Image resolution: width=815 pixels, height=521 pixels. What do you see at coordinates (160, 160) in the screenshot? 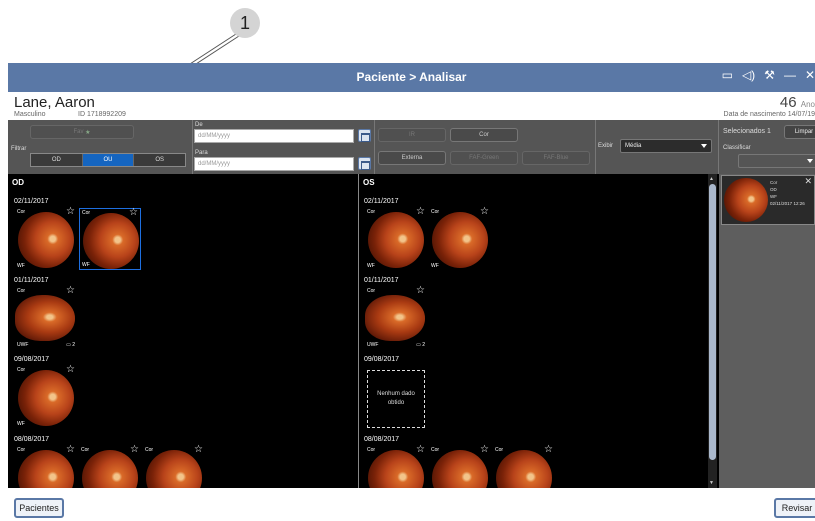
I see `segment-os: OS` at bounding box center [160, 160].